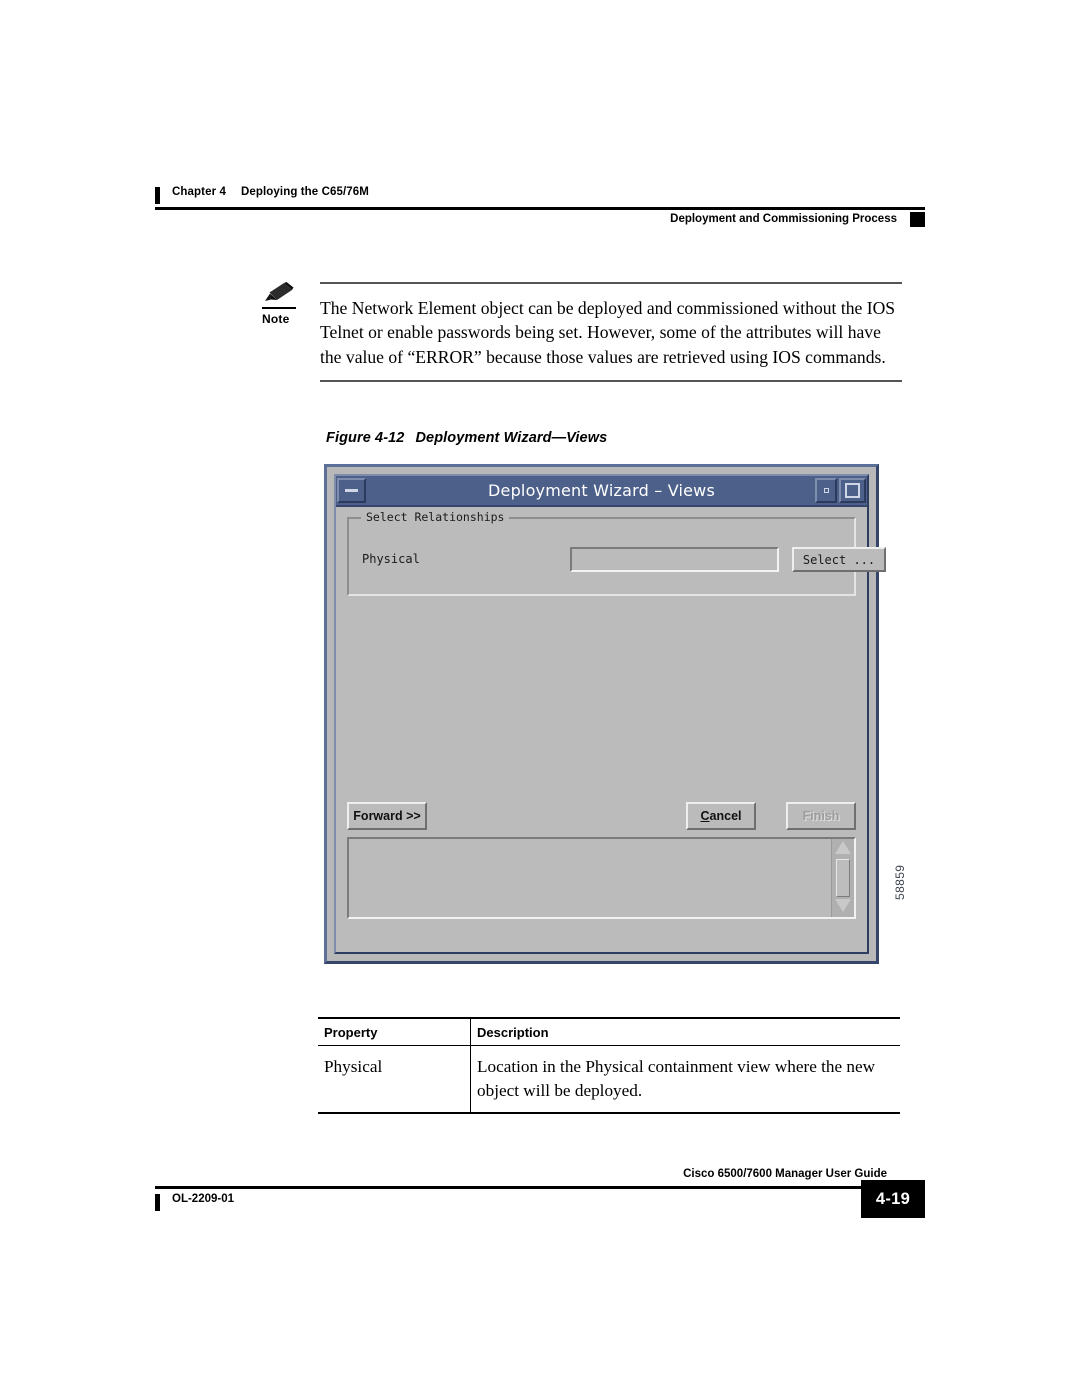 This screenshot has width=1080, height=1397. I want to click on cancel-label-rest: ancel, so click(725, 816).